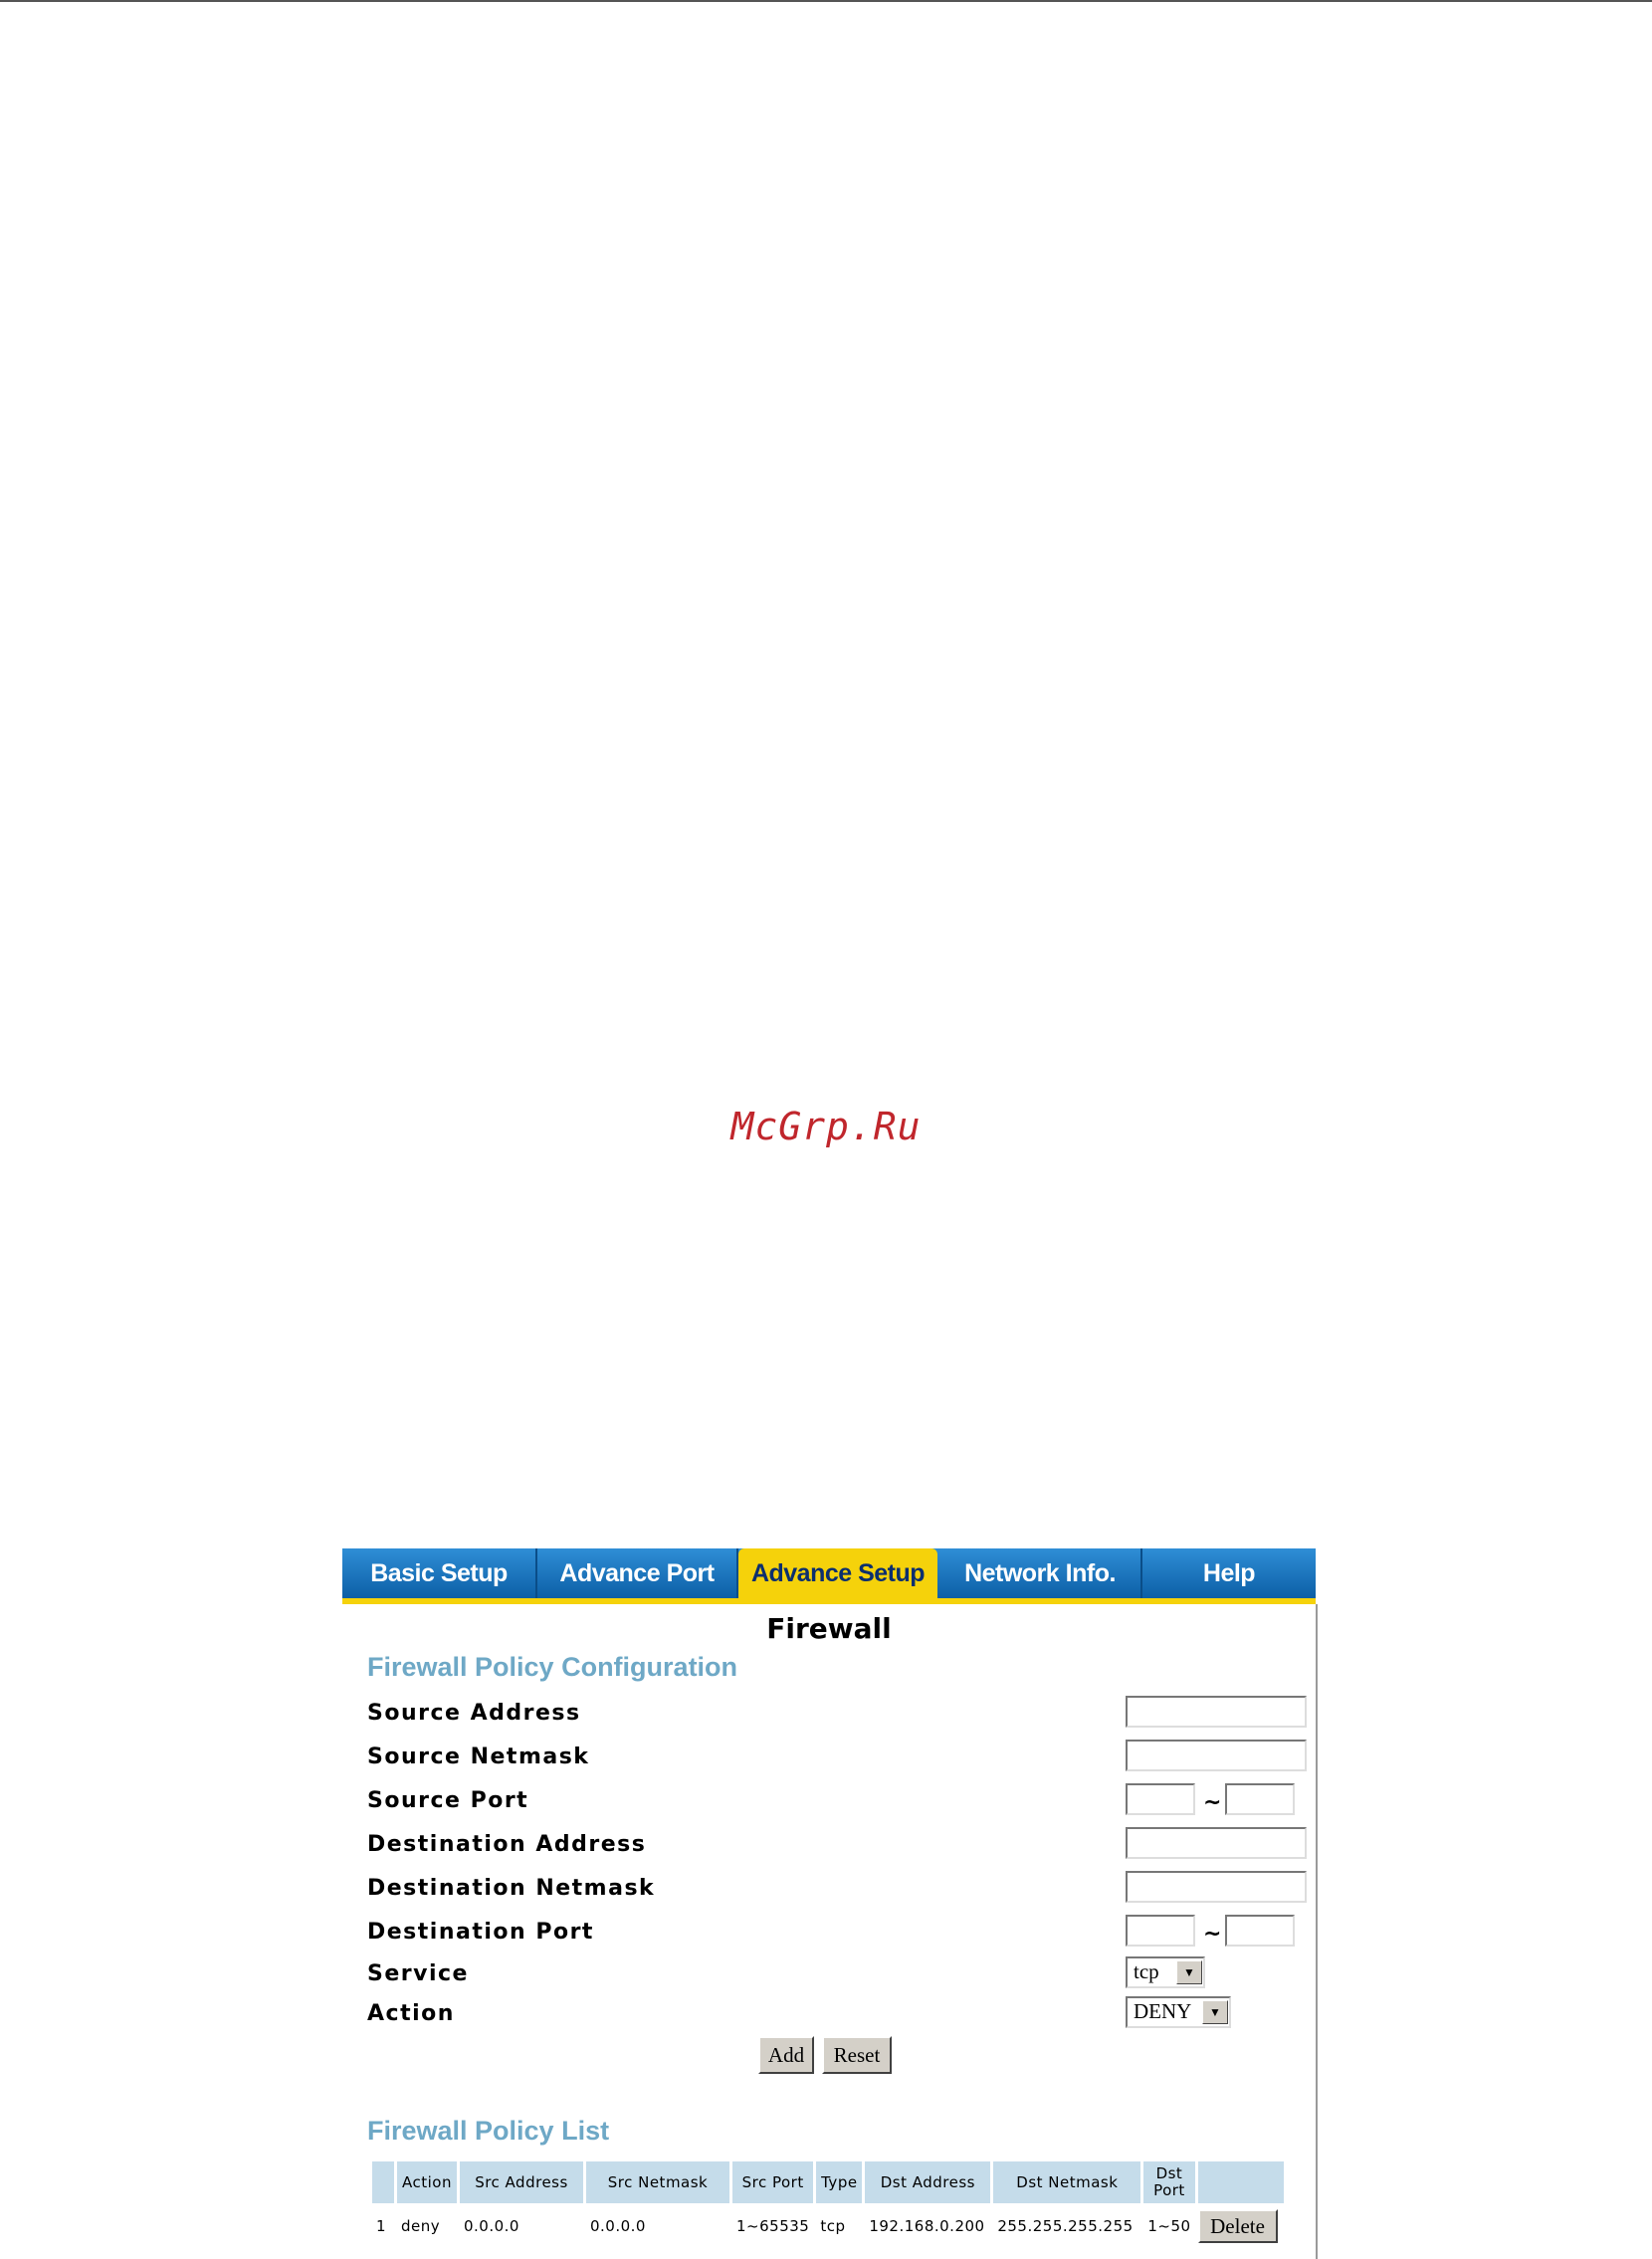  What do you see at coordinates (448, 1800) in the screenshot?
I see `source-port-label: Source Port` at bounding box center [448, 1800].